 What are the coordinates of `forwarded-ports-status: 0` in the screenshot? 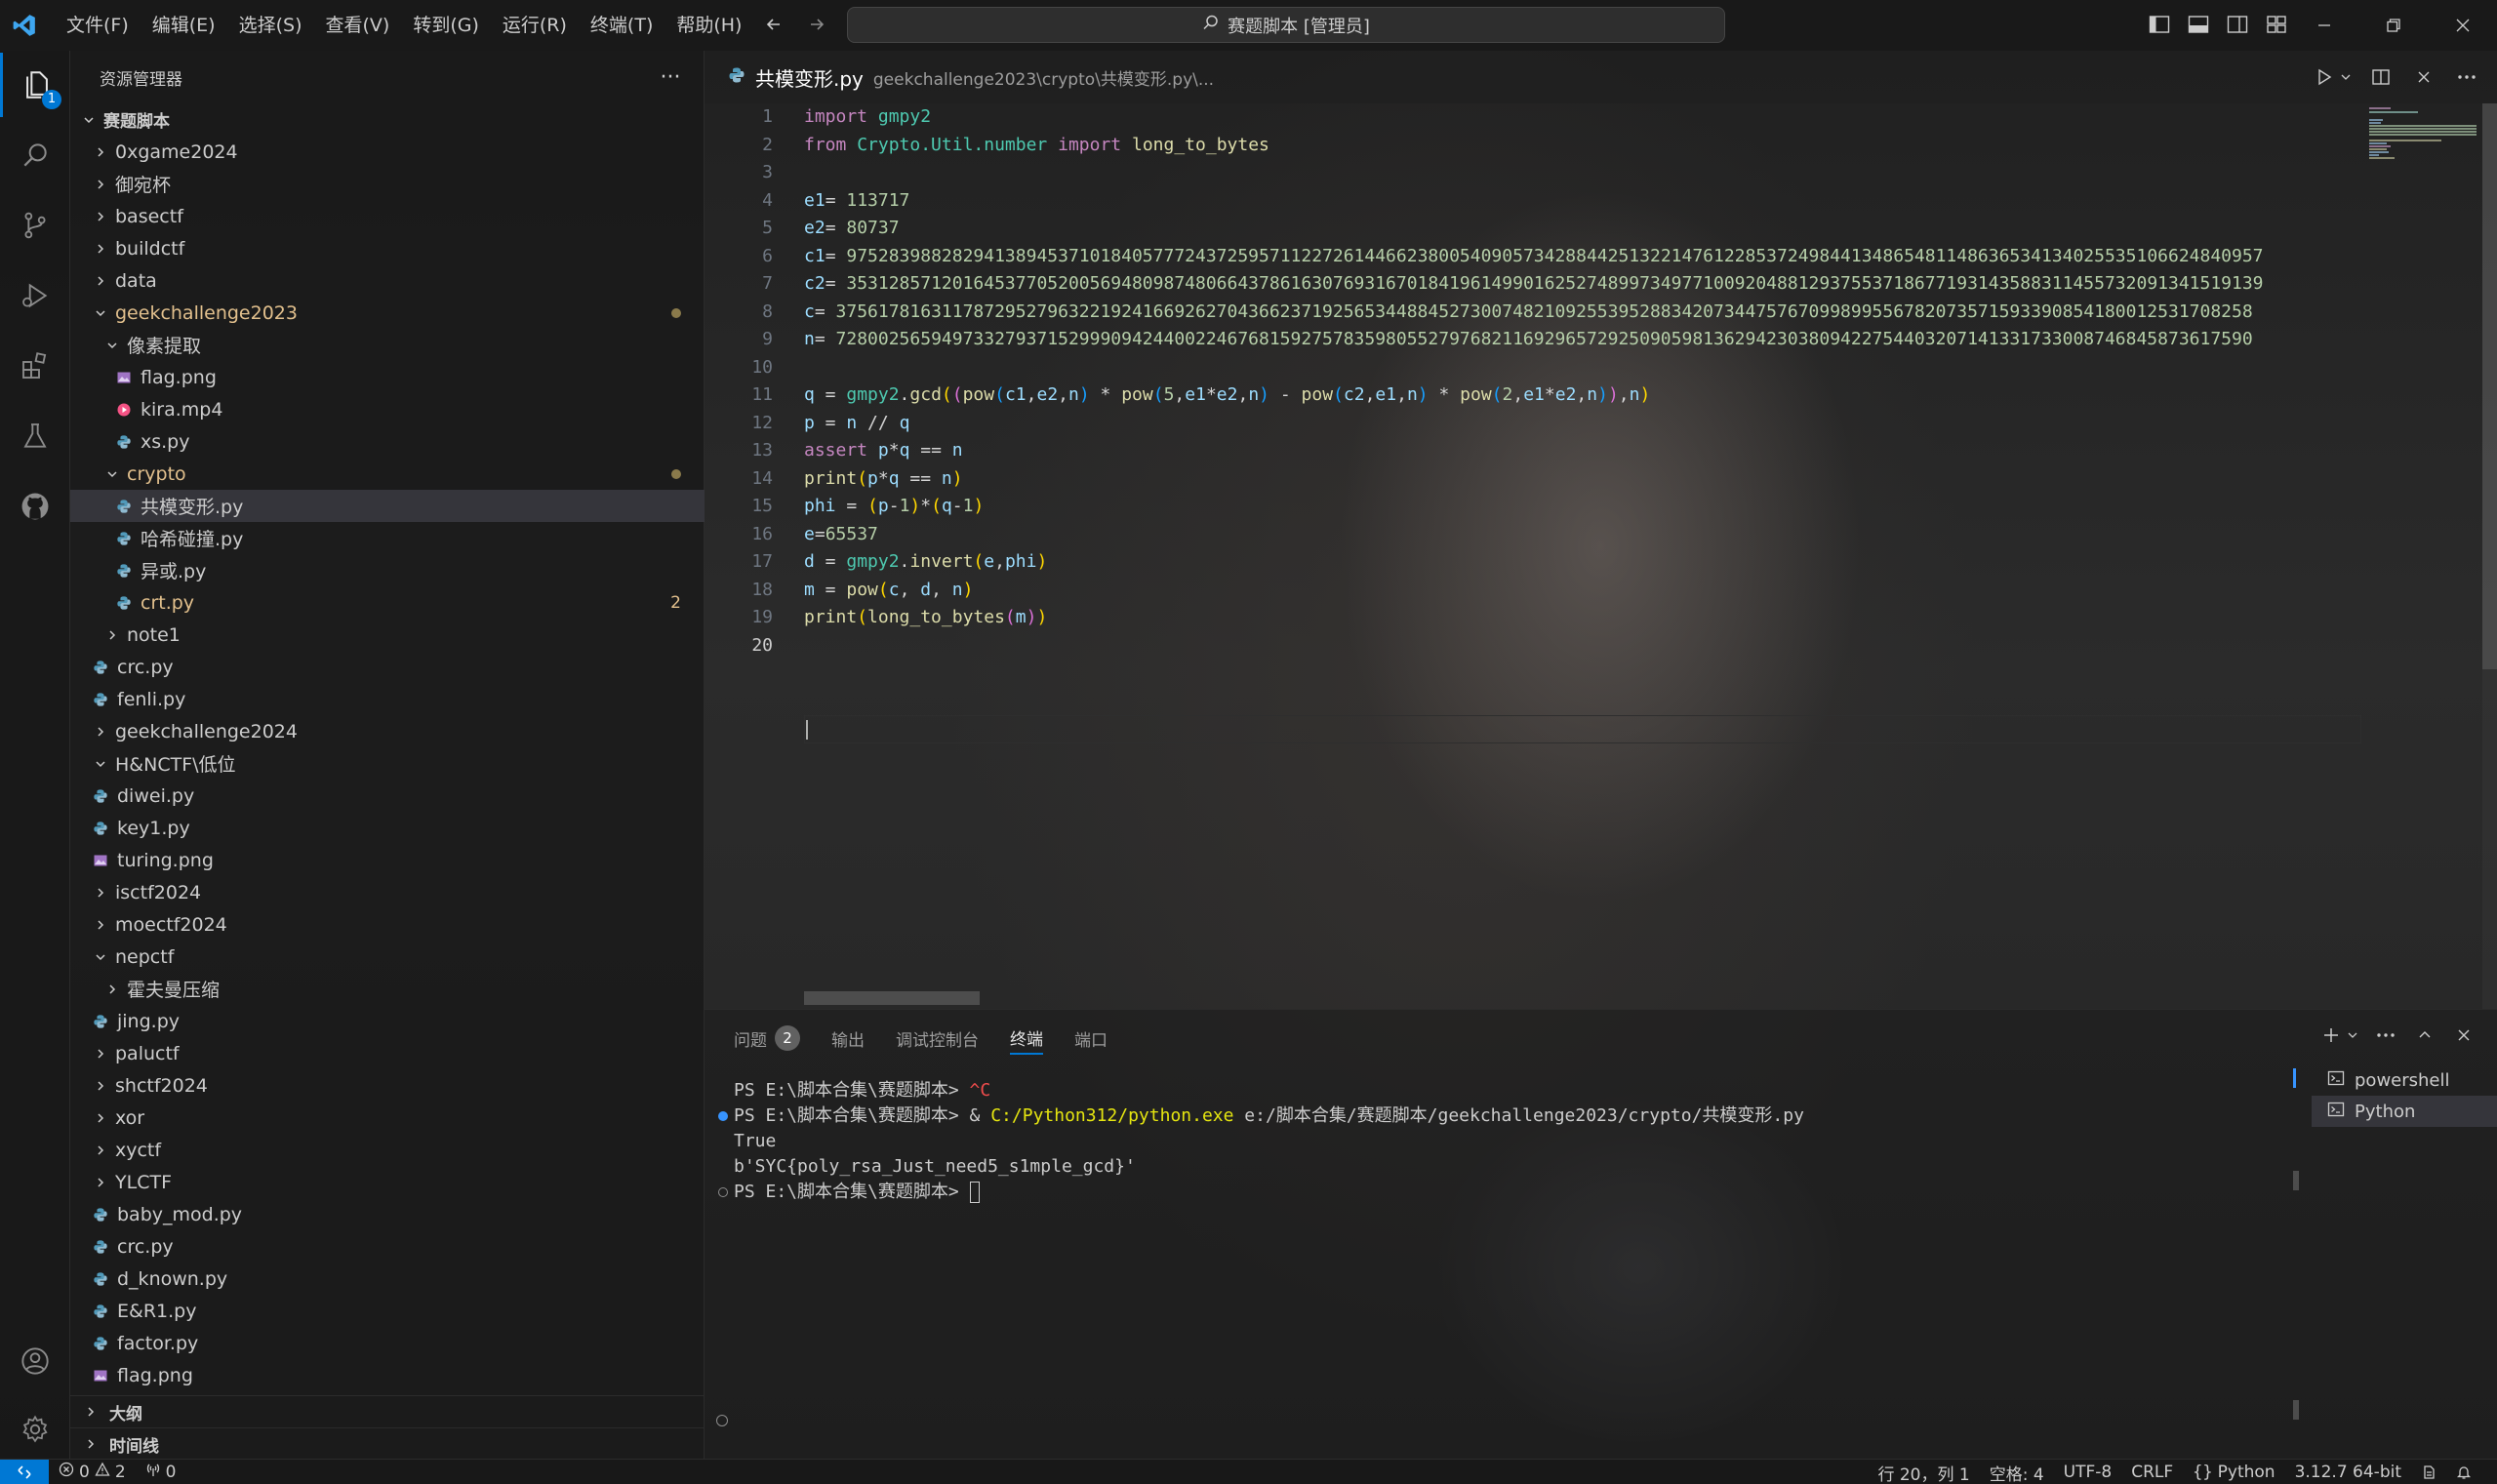 It's located at (161, 1472).